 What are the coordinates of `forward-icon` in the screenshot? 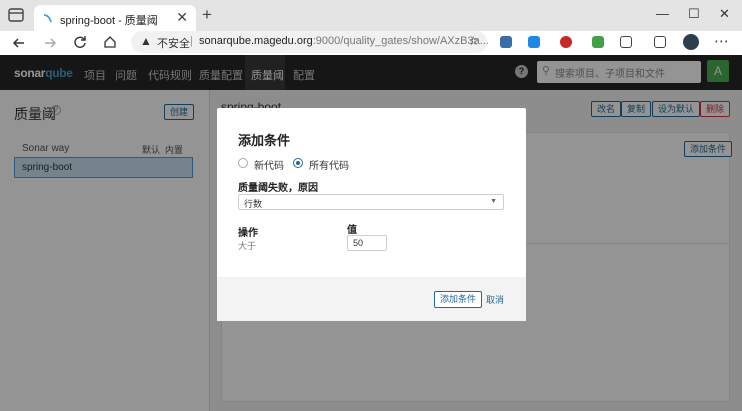 It's located at (50, 43).